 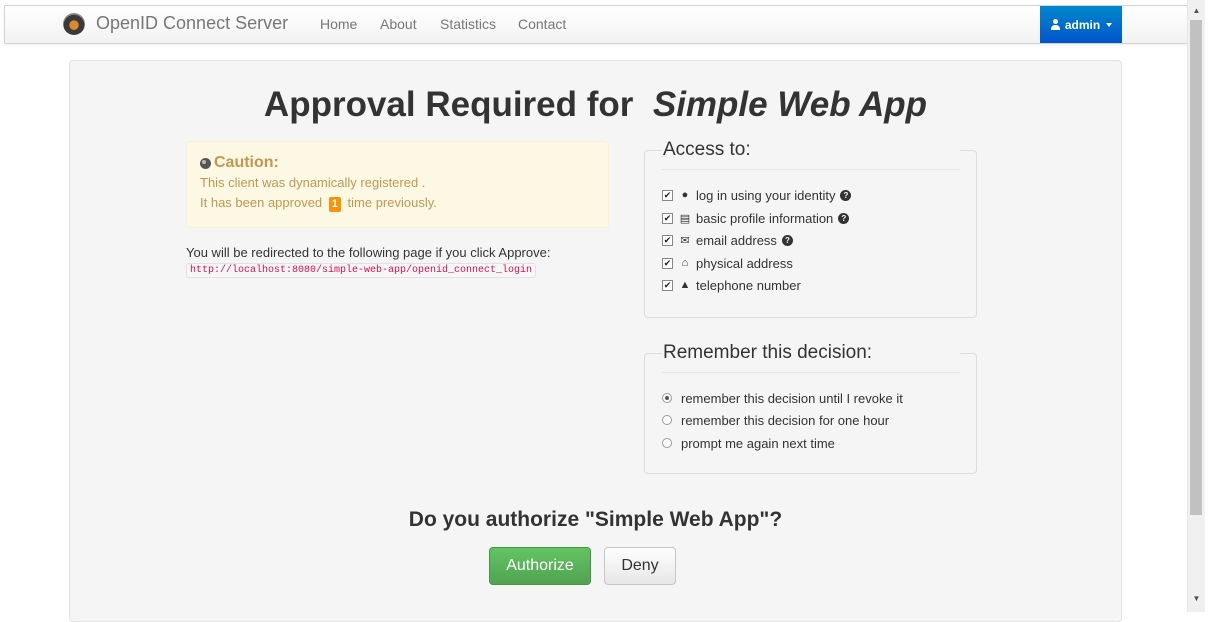 What do you see at coordinates (1196, 598) in the screenshot?
I see `scroll-down-arrow-icon: ▼` at bounding box center [1196, 598].